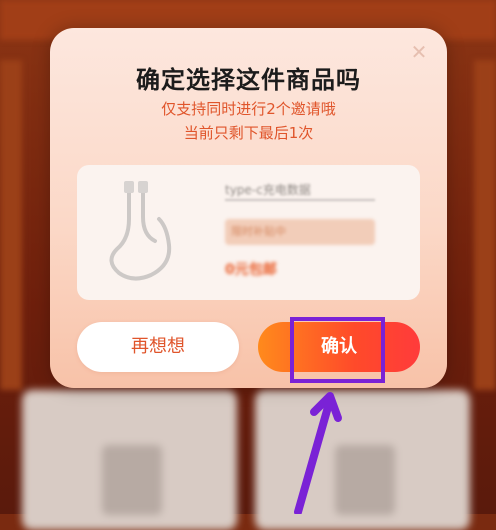 Image resolution: width=496 pixels, height=530 pixels. What do you see at coordinates (485, 225) in the screenshot?
I see `background-side-right` at bounding box center [485, 225].